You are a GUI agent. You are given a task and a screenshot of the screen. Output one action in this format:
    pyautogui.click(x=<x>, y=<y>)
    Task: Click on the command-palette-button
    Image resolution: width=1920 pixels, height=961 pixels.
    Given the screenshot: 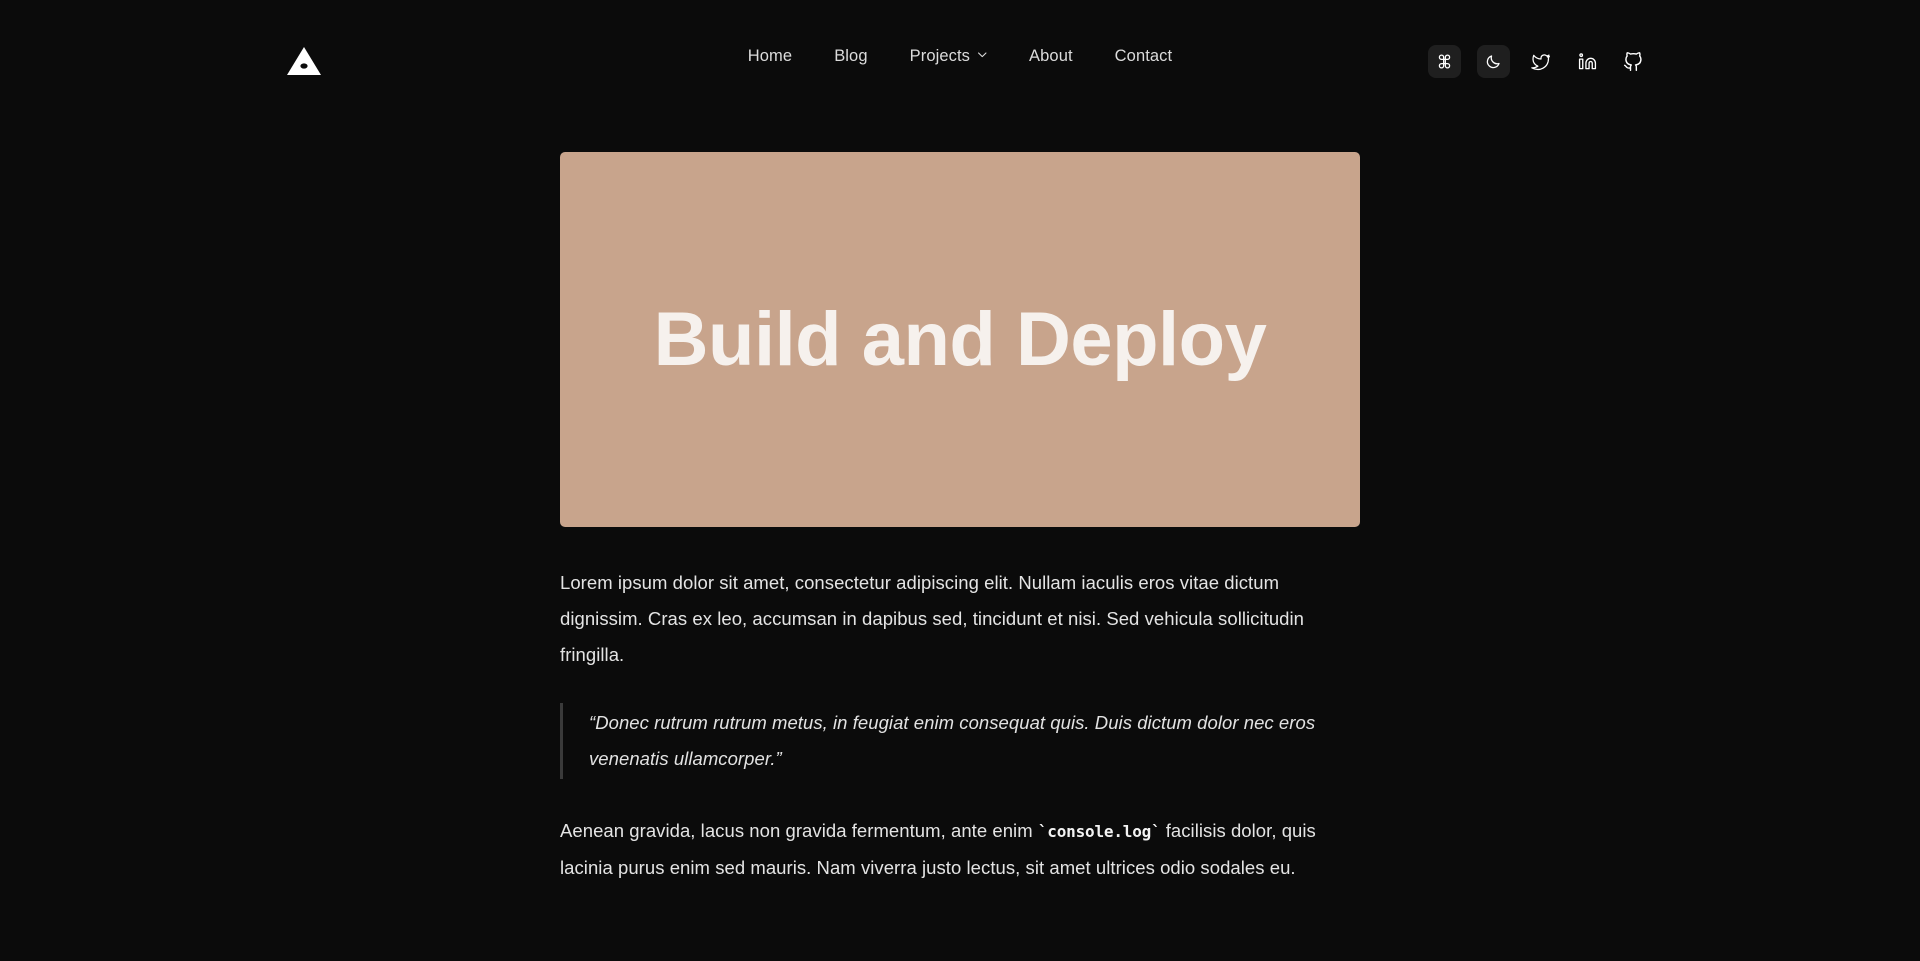 What is the action you would take?
    pyautogui.click(x=1444, y=61)
    